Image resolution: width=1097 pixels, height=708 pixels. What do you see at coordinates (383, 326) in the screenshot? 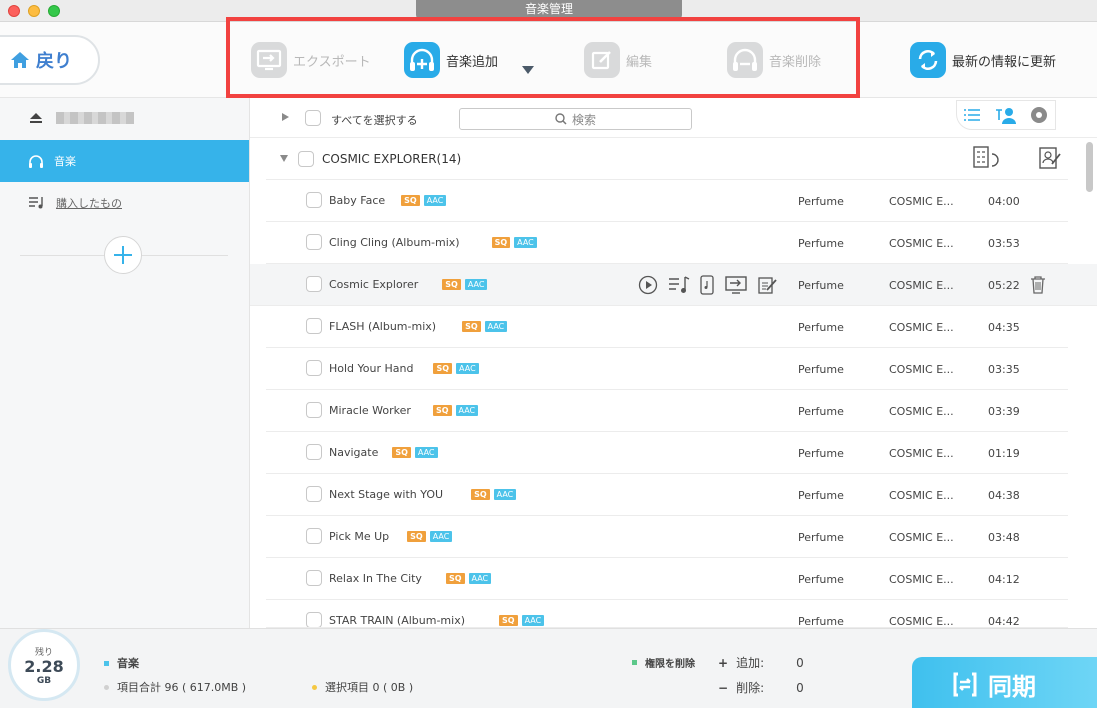
I see `track-name: FLASH (Album-mix)` at bounding box center [383, 326].